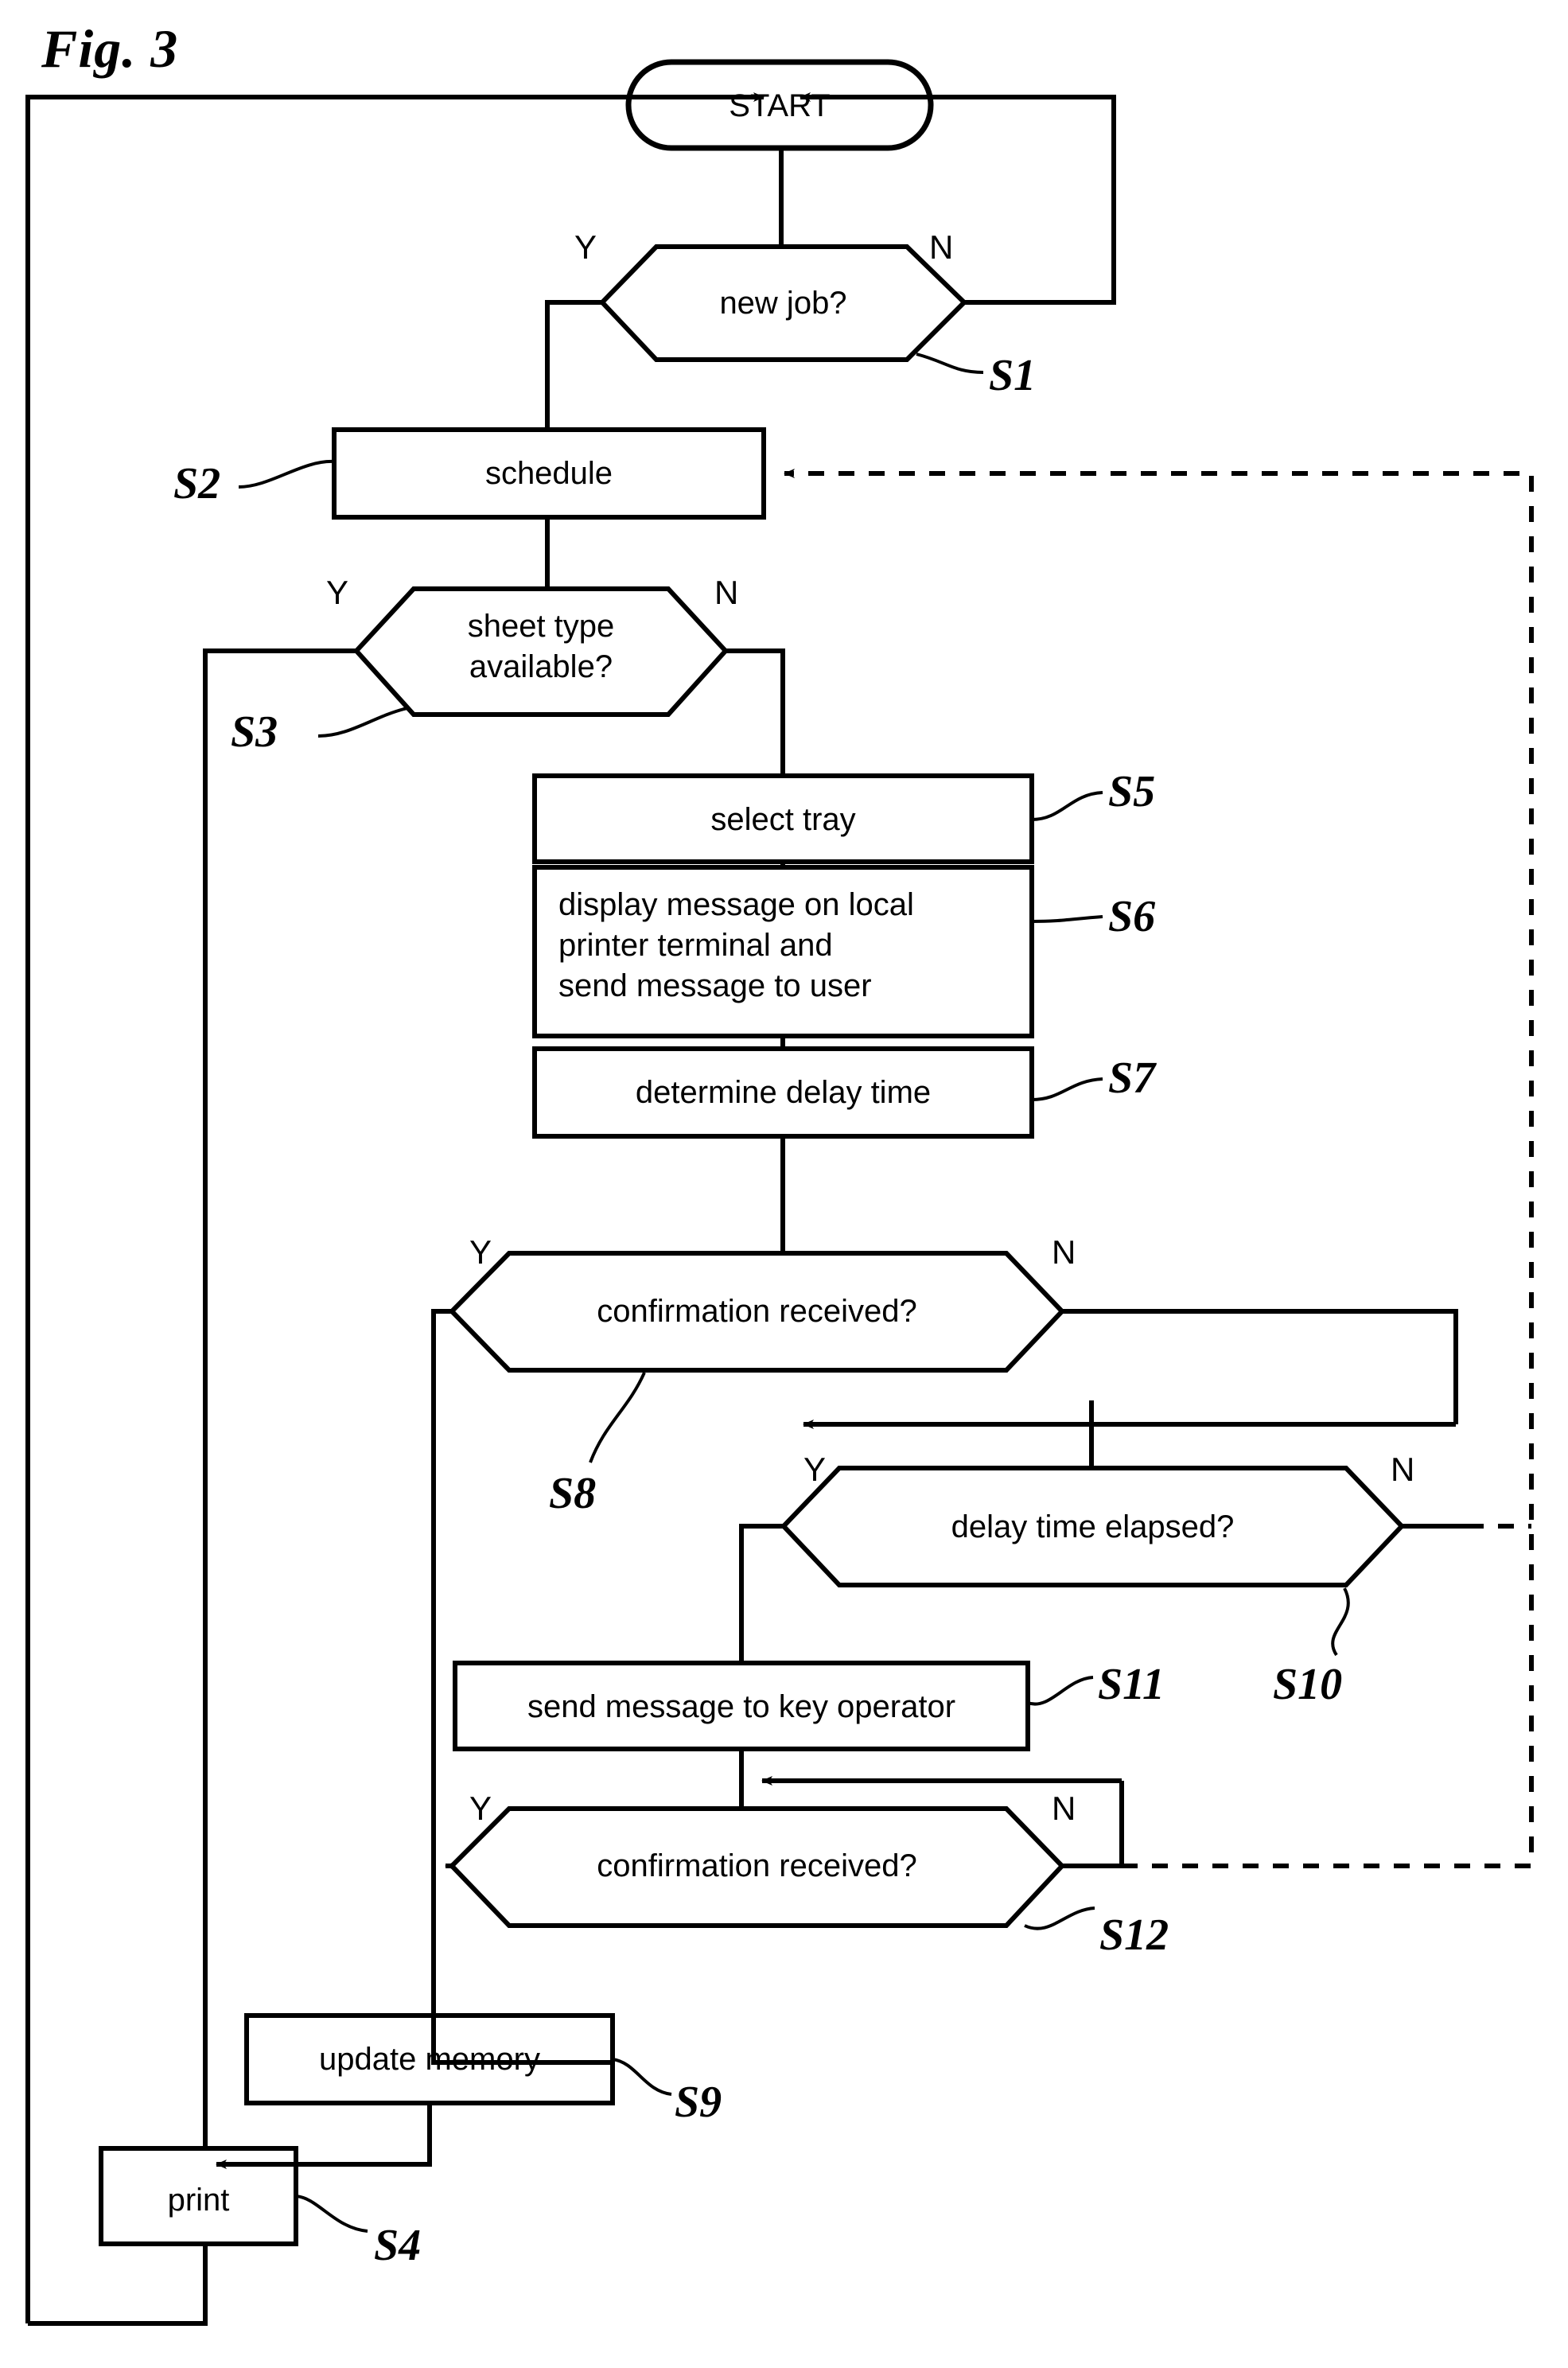 The height and width of the screenshot is (2368, 1568). I want to click on leader-s12, so click(1059, 1918).